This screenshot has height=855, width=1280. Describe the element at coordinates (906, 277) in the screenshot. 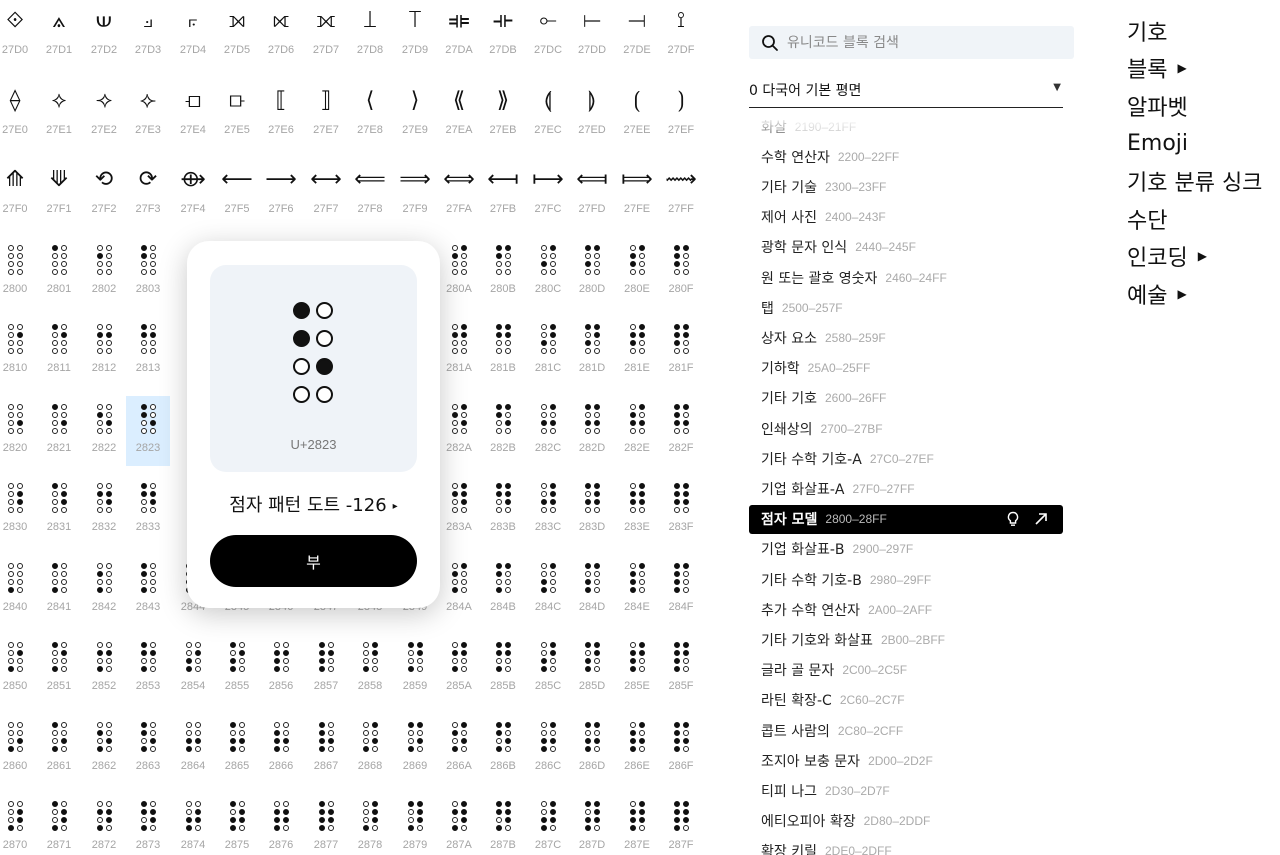

I see `block-list-item: 원 또는 괄호 영숫자 2460–24FF` at that location.